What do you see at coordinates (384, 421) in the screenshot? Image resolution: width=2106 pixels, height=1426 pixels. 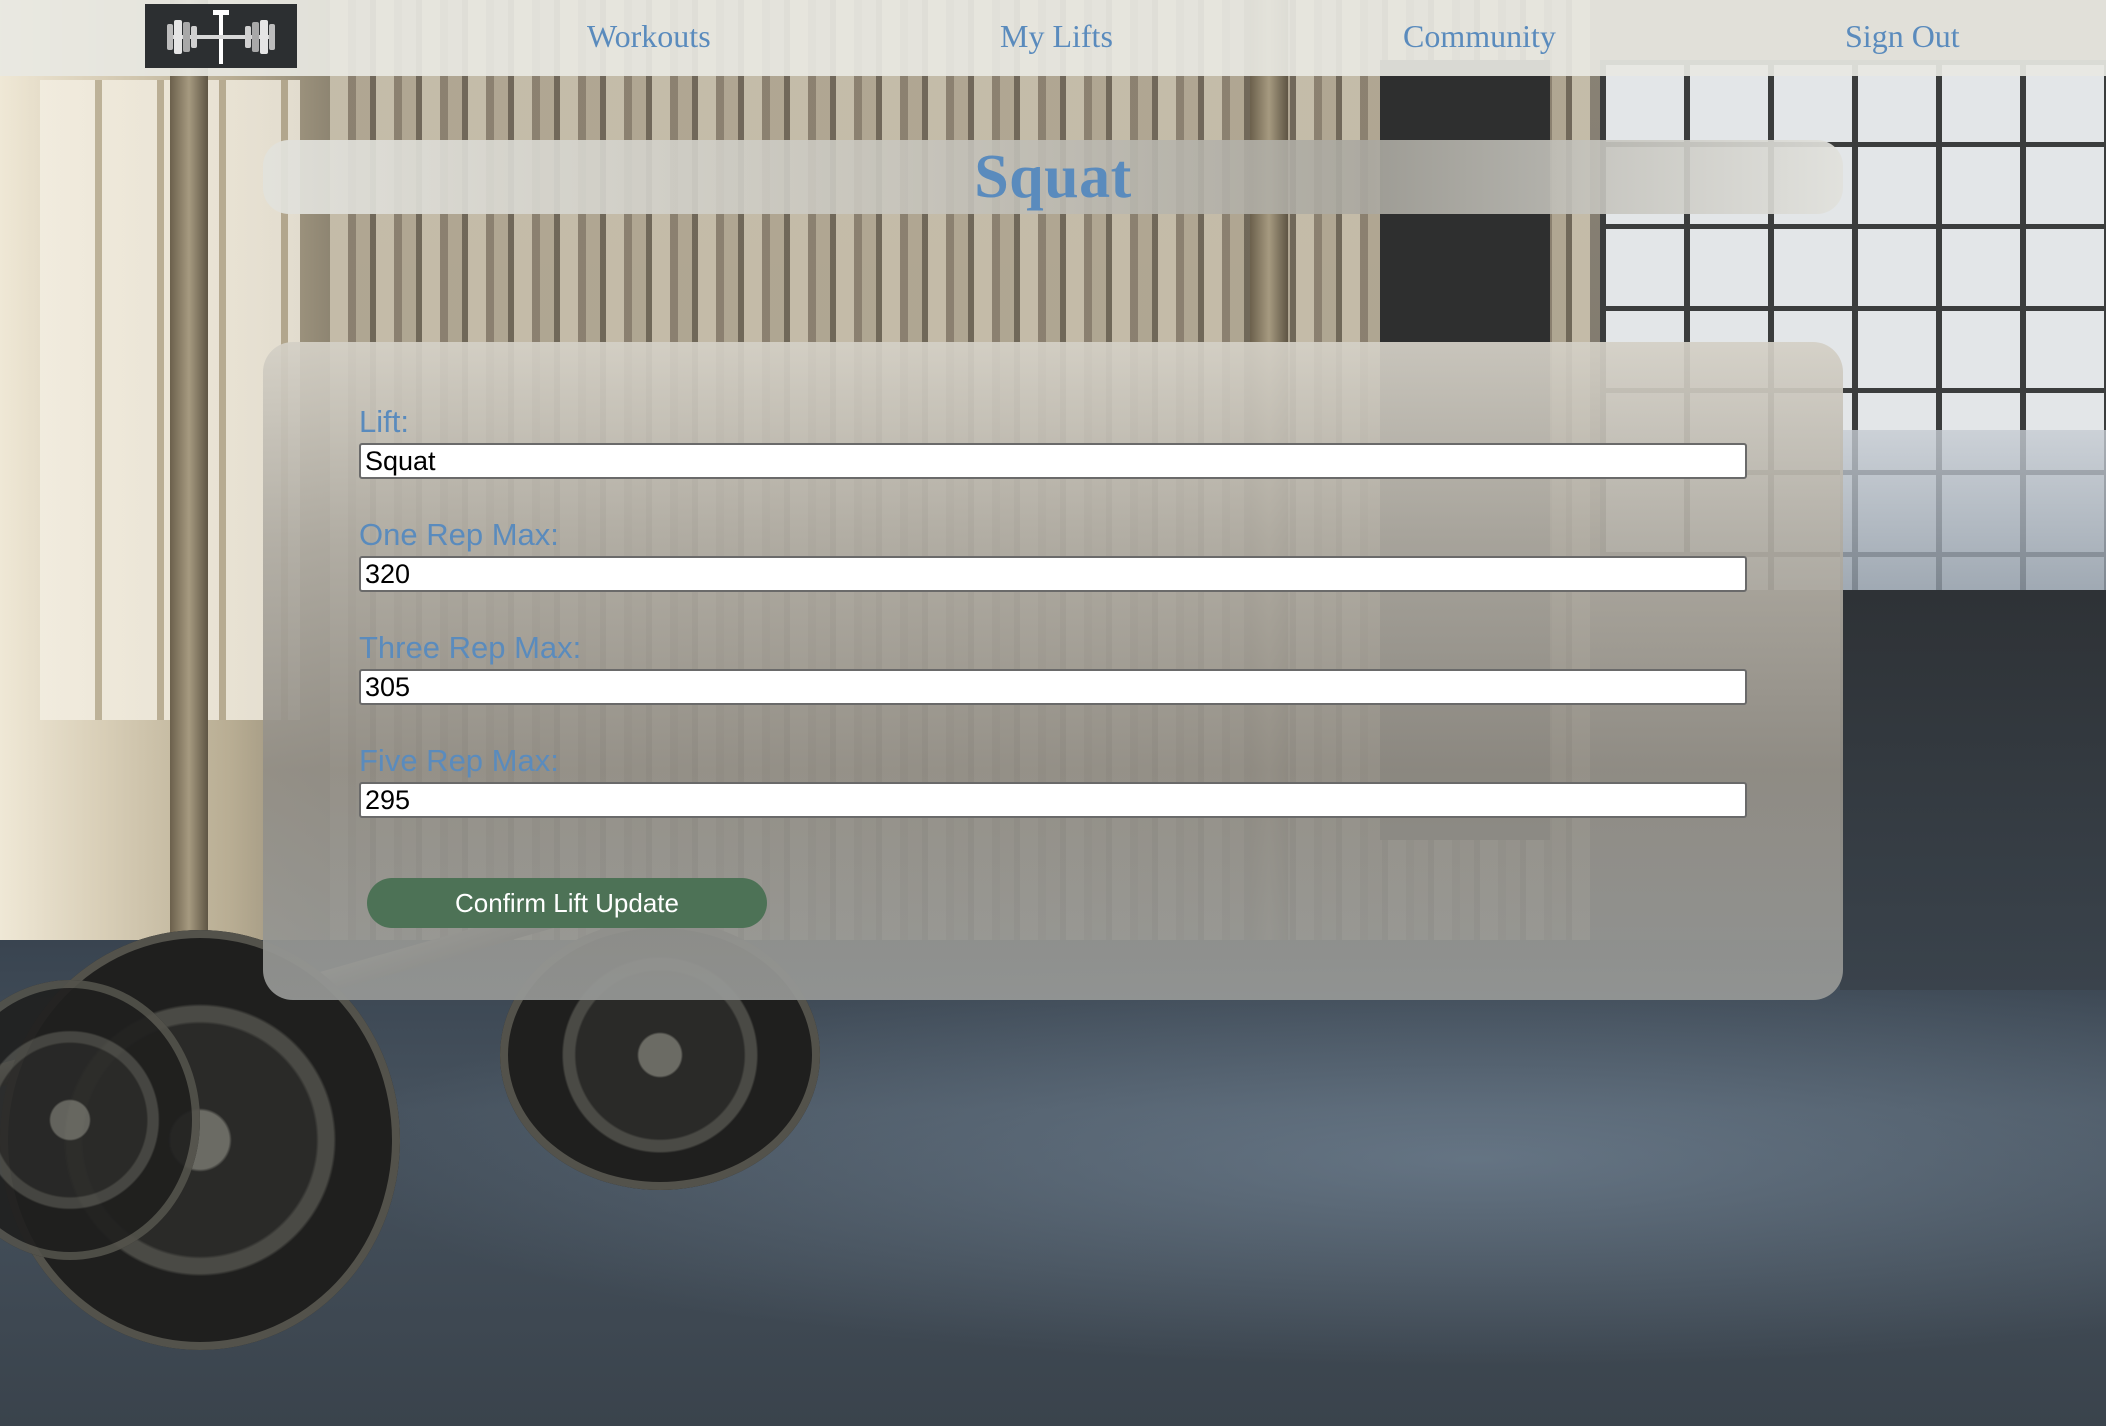 I see `lift-name-label: Lift:` at bounding box center [384, 421].